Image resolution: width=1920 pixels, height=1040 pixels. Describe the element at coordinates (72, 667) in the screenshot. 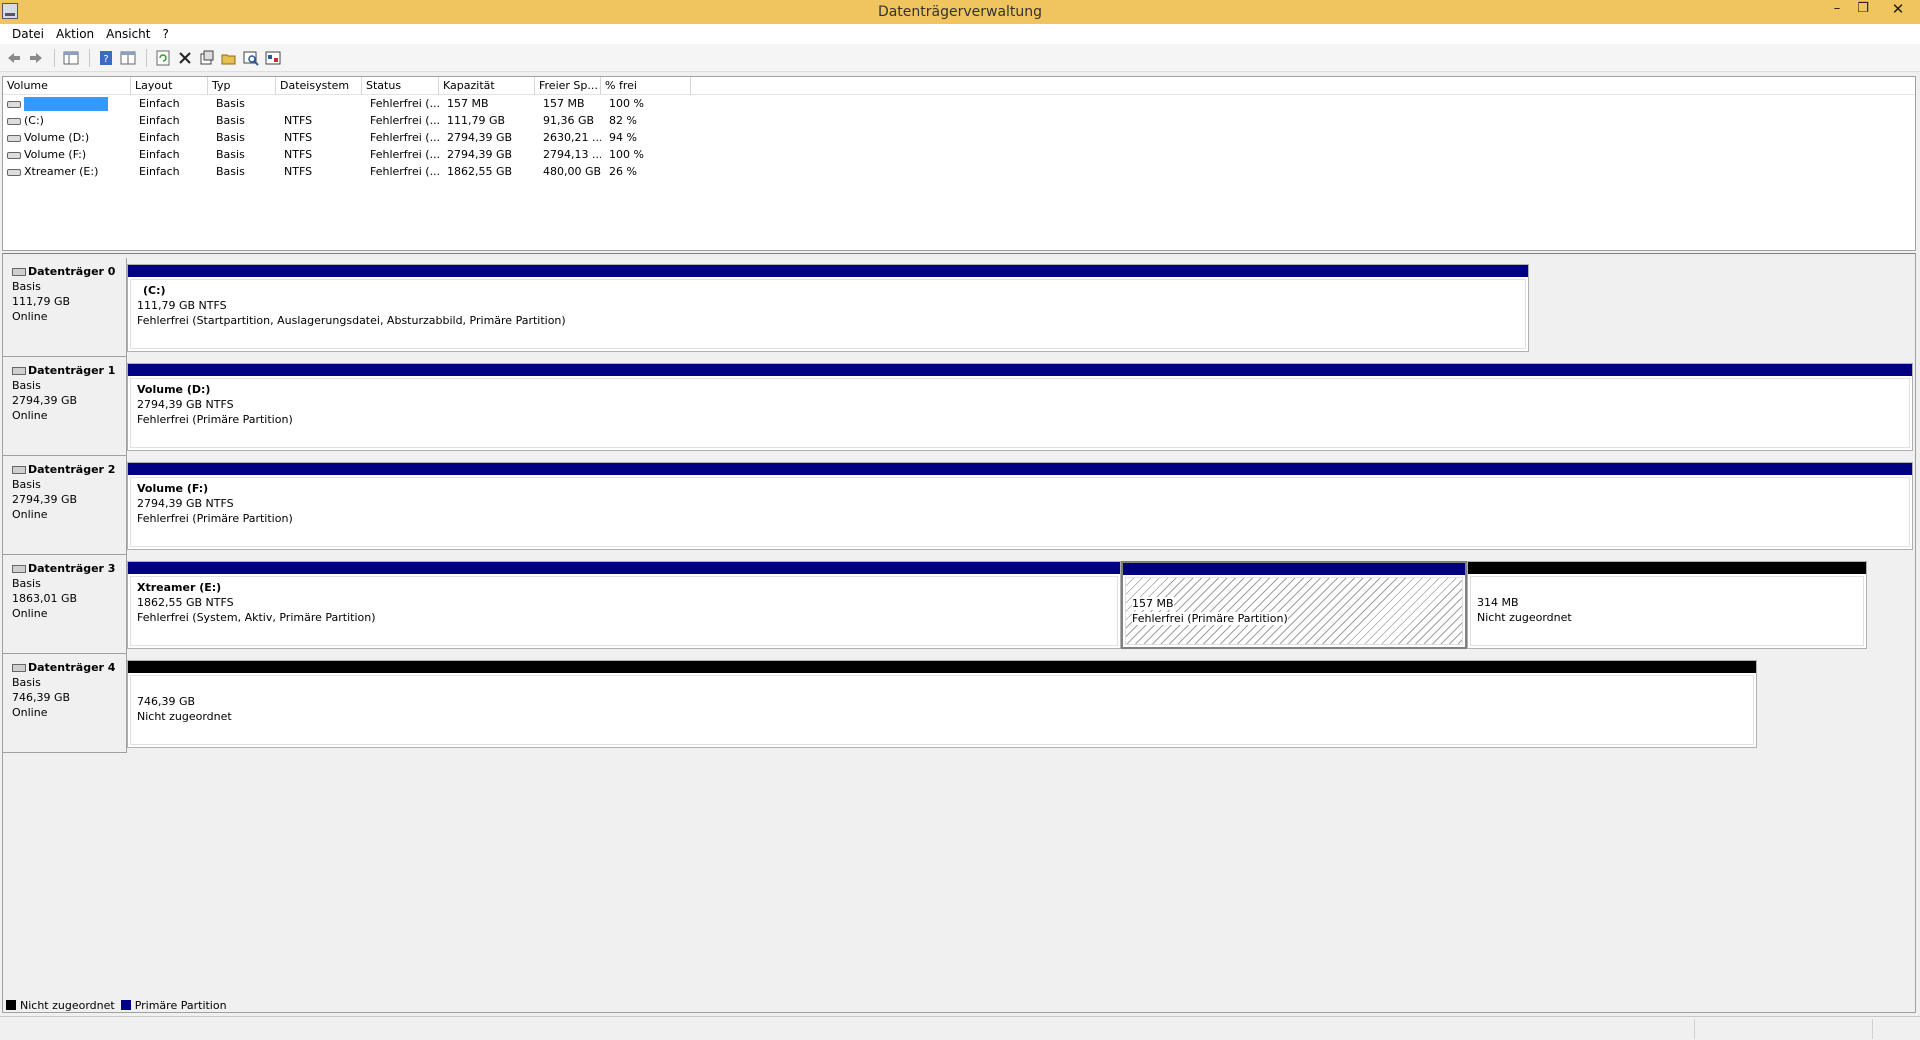

I see `disk-name: Datenträger 4` at that location.